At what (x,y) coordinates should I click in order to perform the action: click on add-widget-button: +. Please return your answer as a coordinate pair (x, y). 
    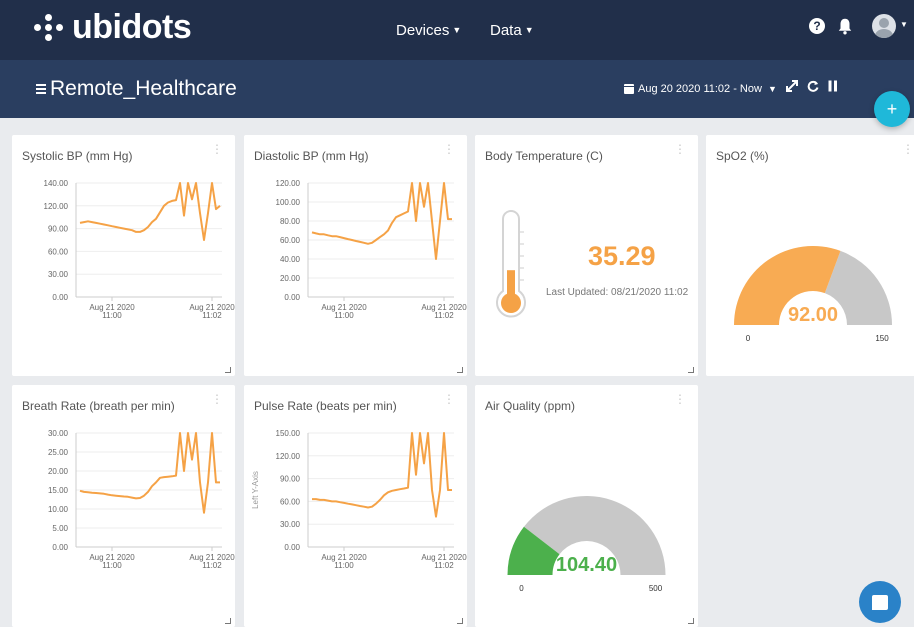
    Looking at the image, I should click on (892, 109).